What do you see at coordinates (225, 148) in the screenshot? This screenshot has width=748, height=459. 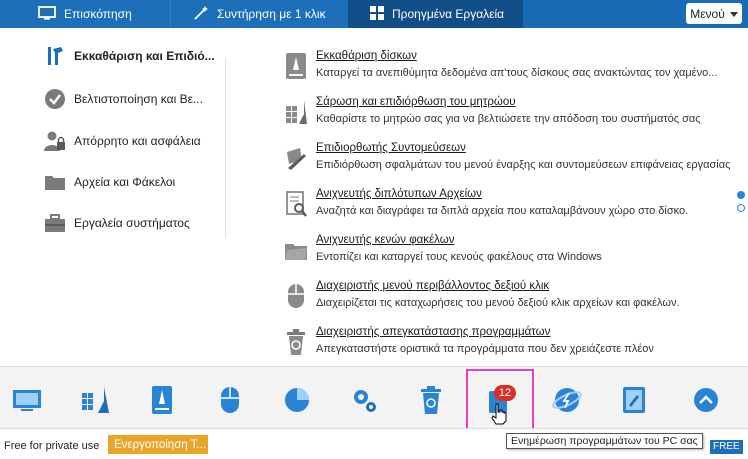 I see `column-divider` at bounding box center [225, 148].